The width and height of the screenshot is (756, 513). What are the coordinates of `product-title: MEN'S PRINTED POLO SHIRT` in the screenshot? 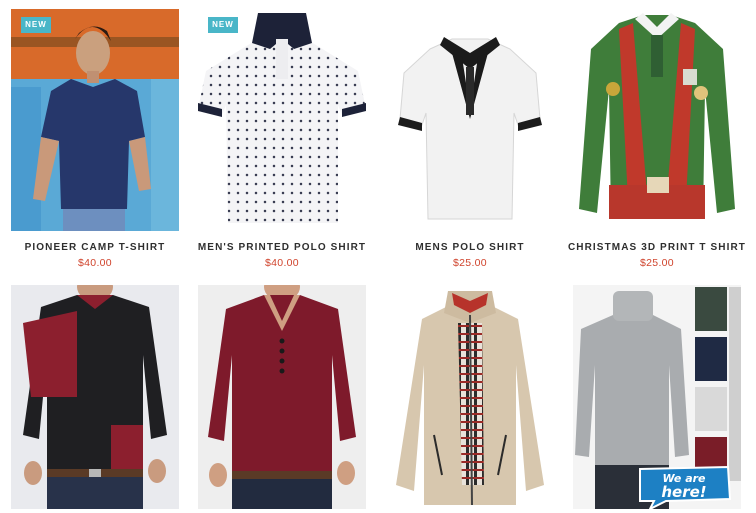 It's located at (282, 247).